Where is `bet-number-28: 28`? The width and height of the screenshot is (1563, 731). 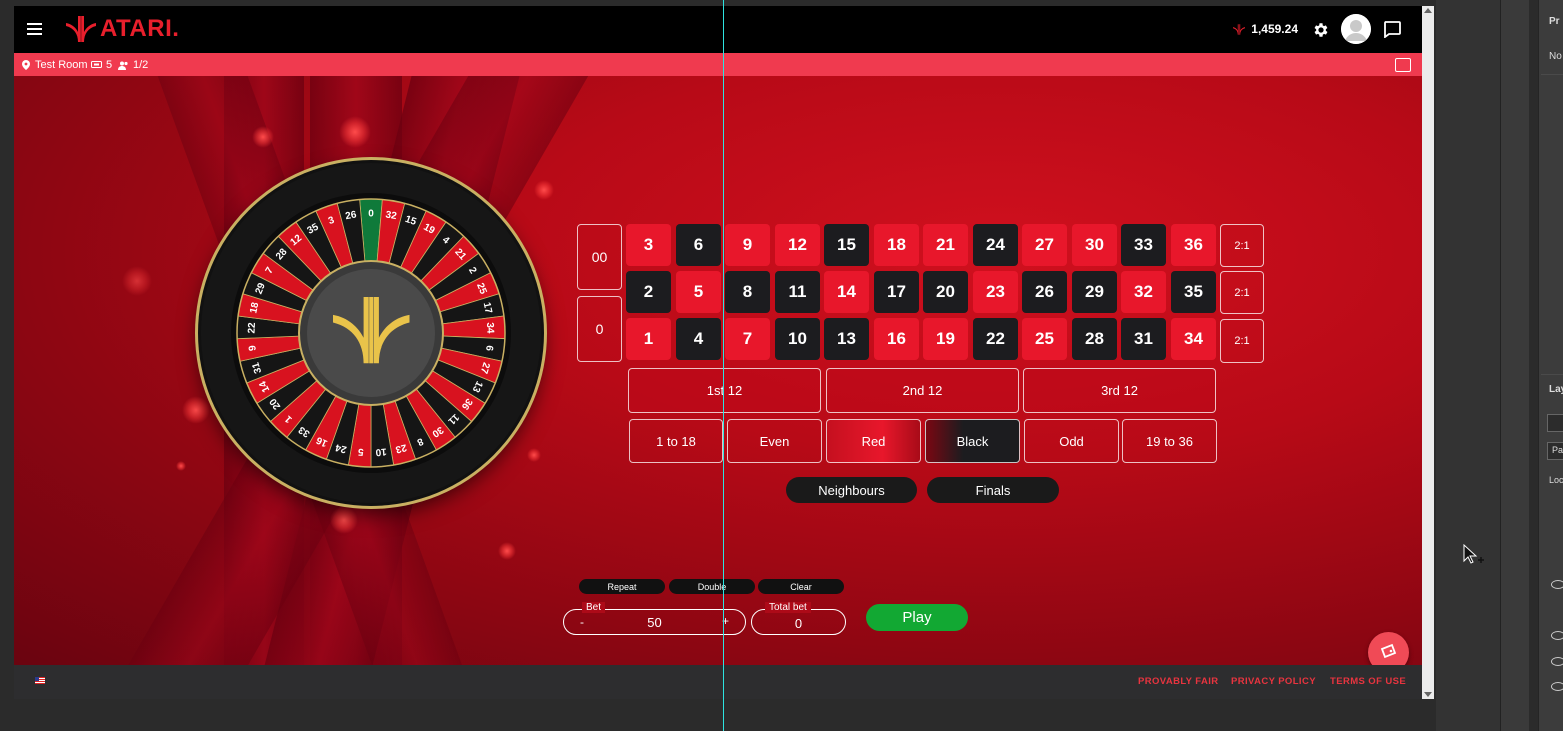
bet-number-28: 28 is located at coordinates (1094, 339).